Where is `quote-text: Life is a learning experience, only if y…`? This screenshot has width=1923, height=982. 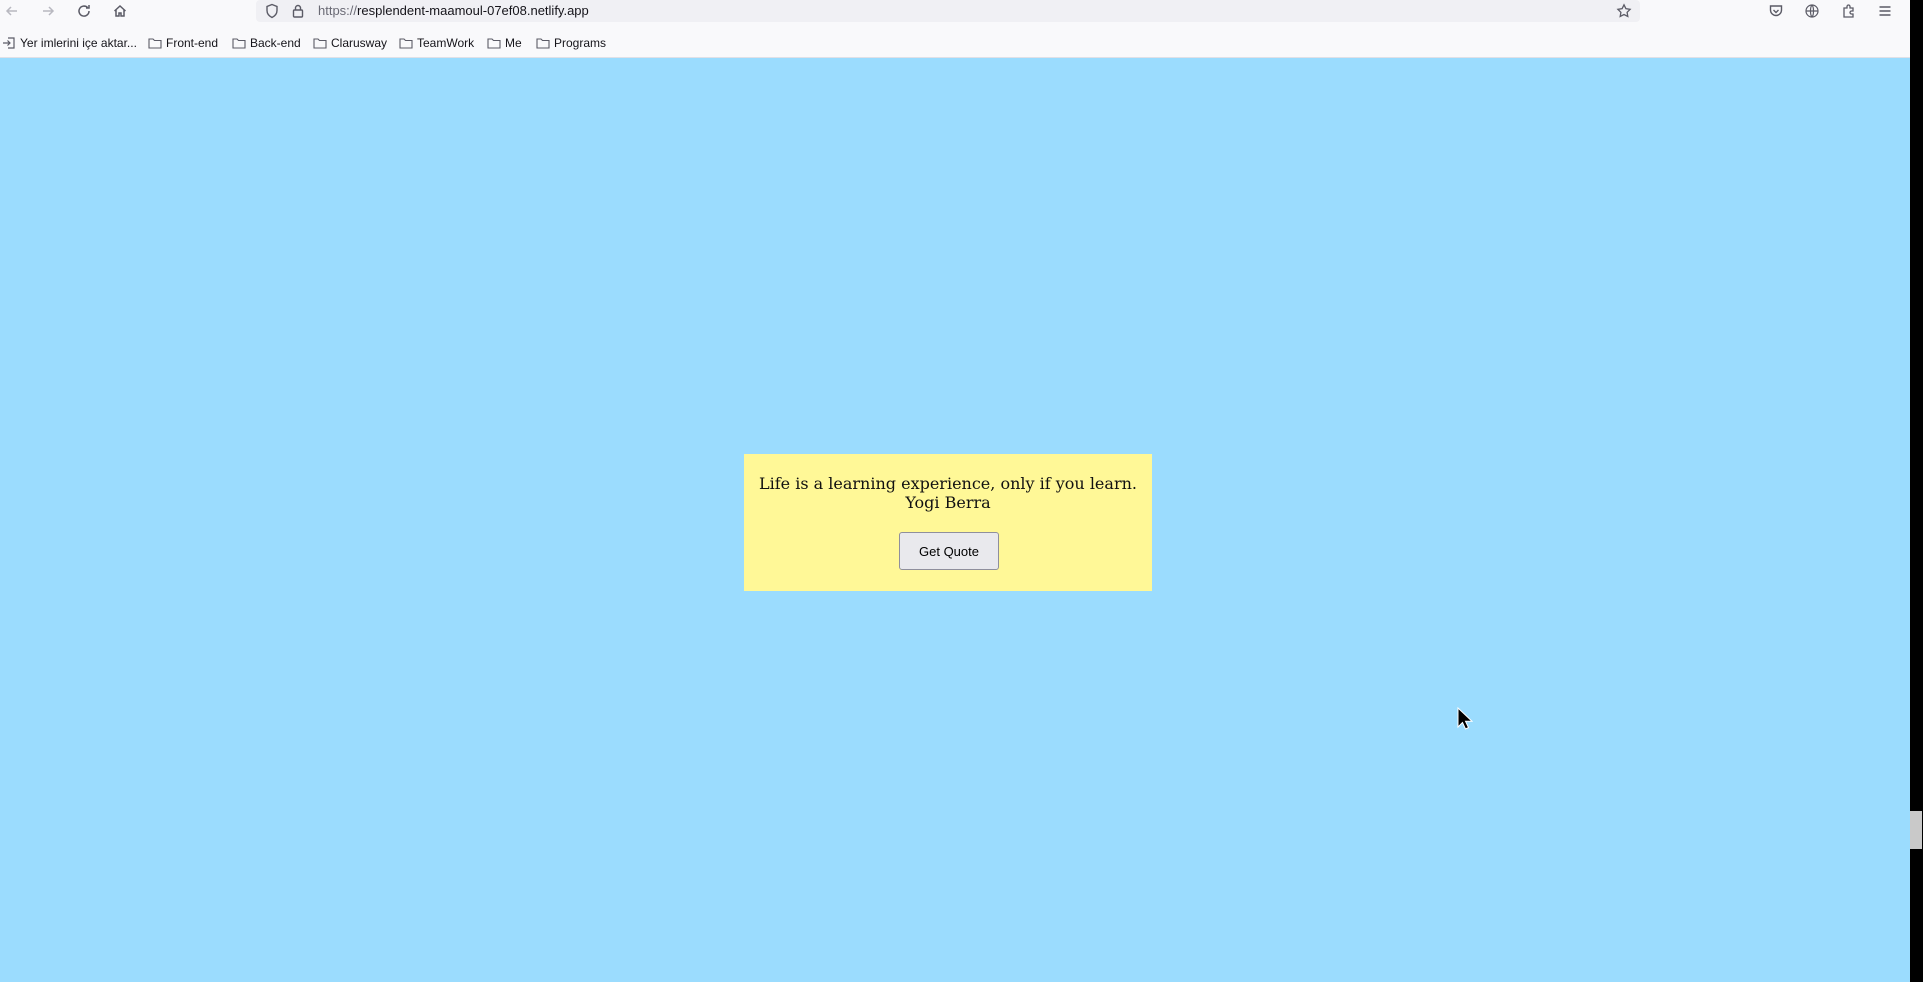
quote-text: Life is a learning experience, only if y… is located at coordinates (948, 483).